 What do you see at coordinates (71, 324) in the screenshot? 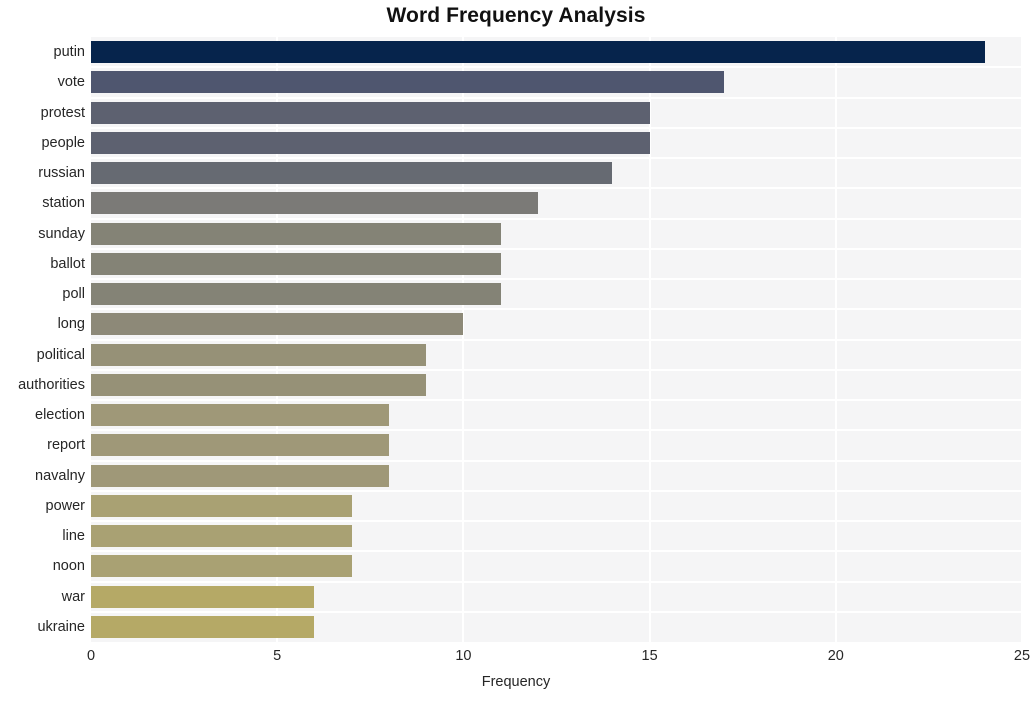
I see `y-tick-label-long: long` at bounding box center [71, 324].